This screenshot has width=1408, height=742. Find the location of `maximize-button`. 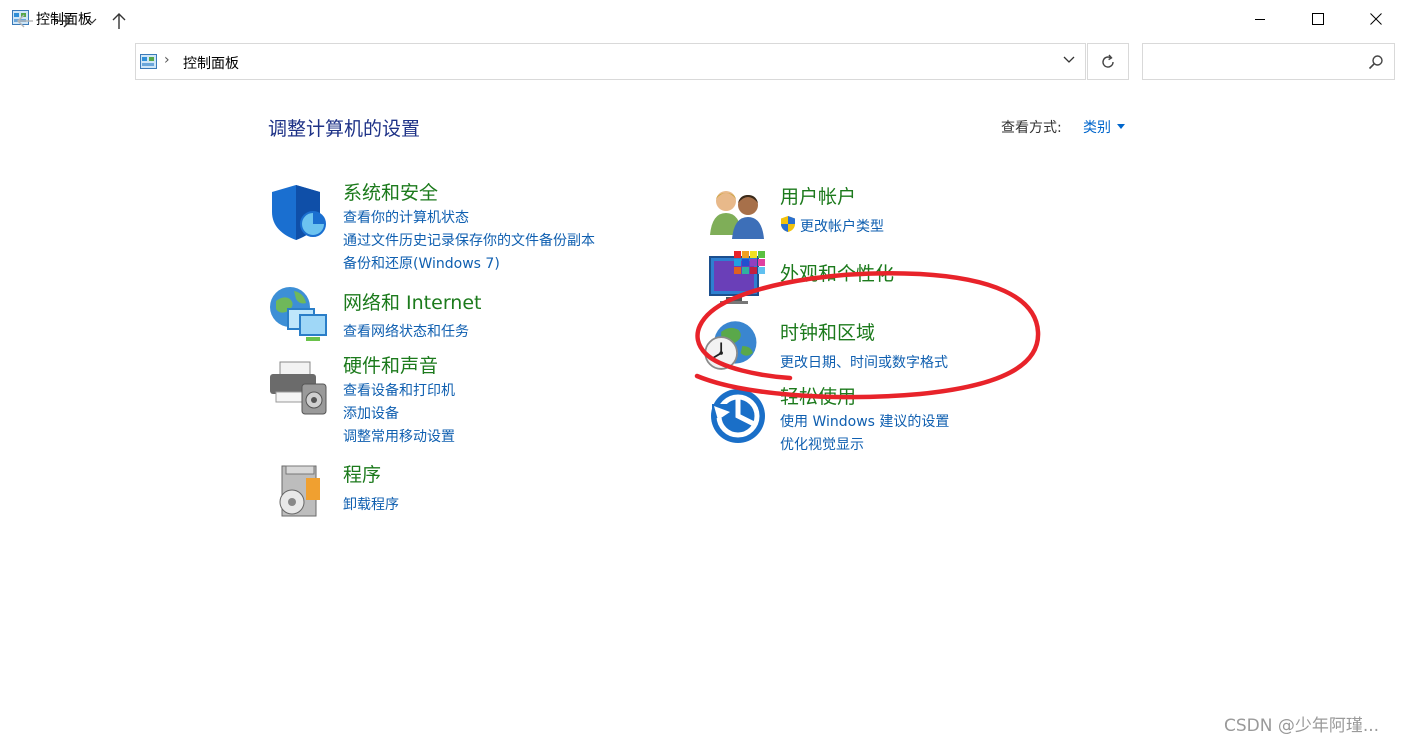

maximize-button is located at coordinates (1318, 19).